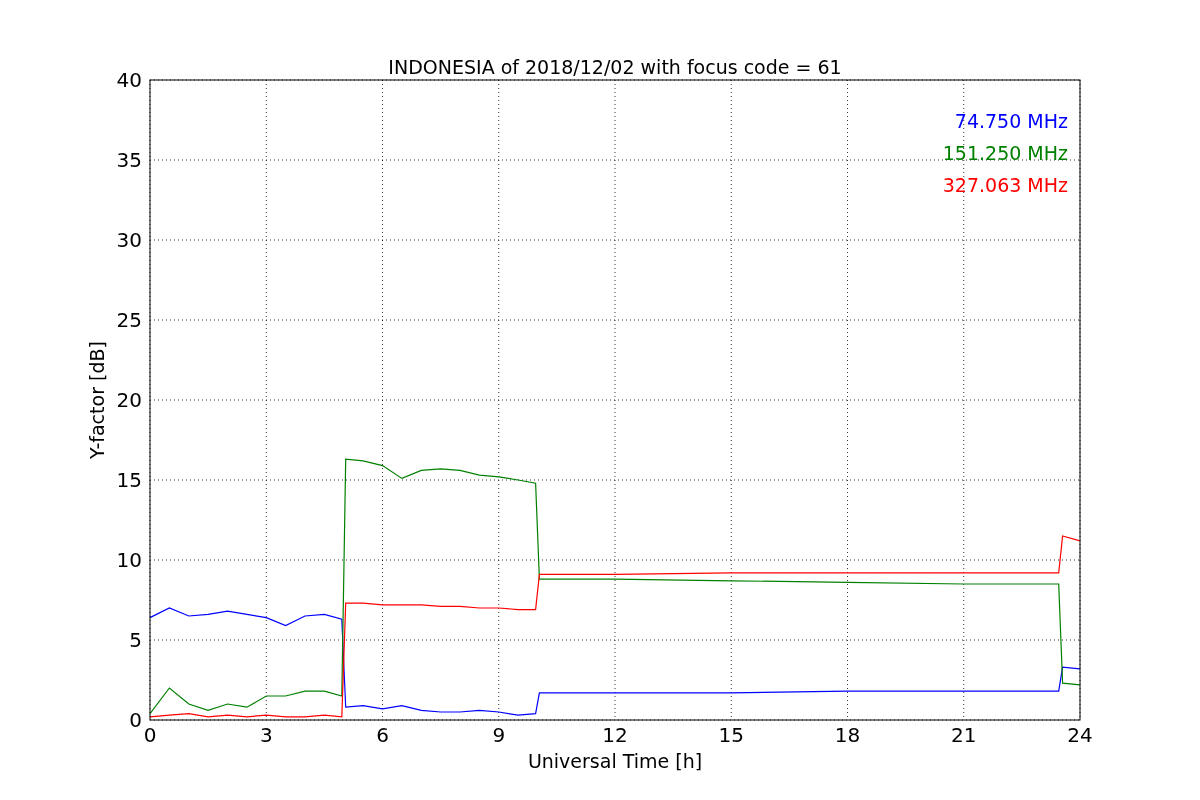 Image resolution: width=1200 pixels, height=800 pixels. What do you see at coordinates (615, 735) in the screenshot?
I see `tick-label: 12` at bounding box center [615, 735].